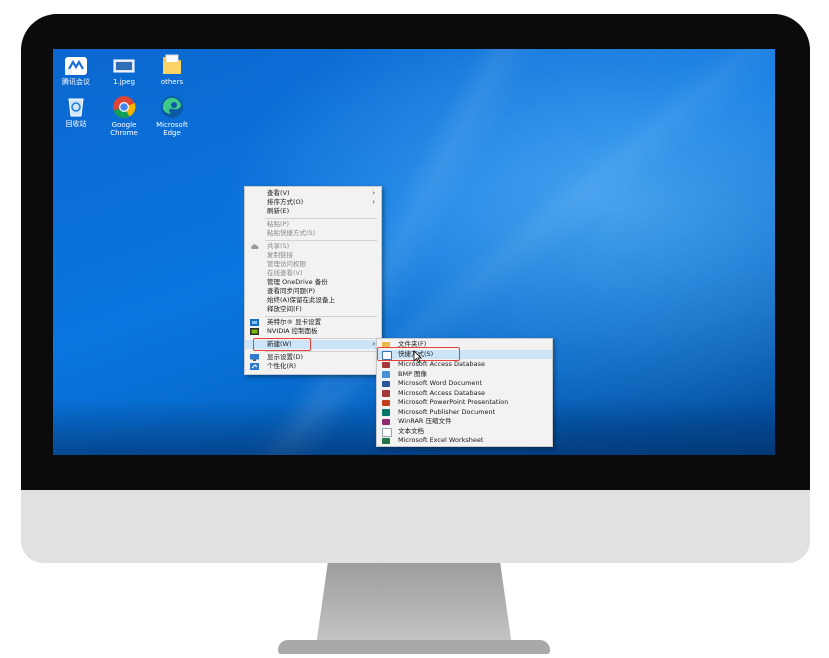 The height and width of the screenshot is (658, 829). I want to click on menu-item-label: 管理访问权限, so click(286, 264).